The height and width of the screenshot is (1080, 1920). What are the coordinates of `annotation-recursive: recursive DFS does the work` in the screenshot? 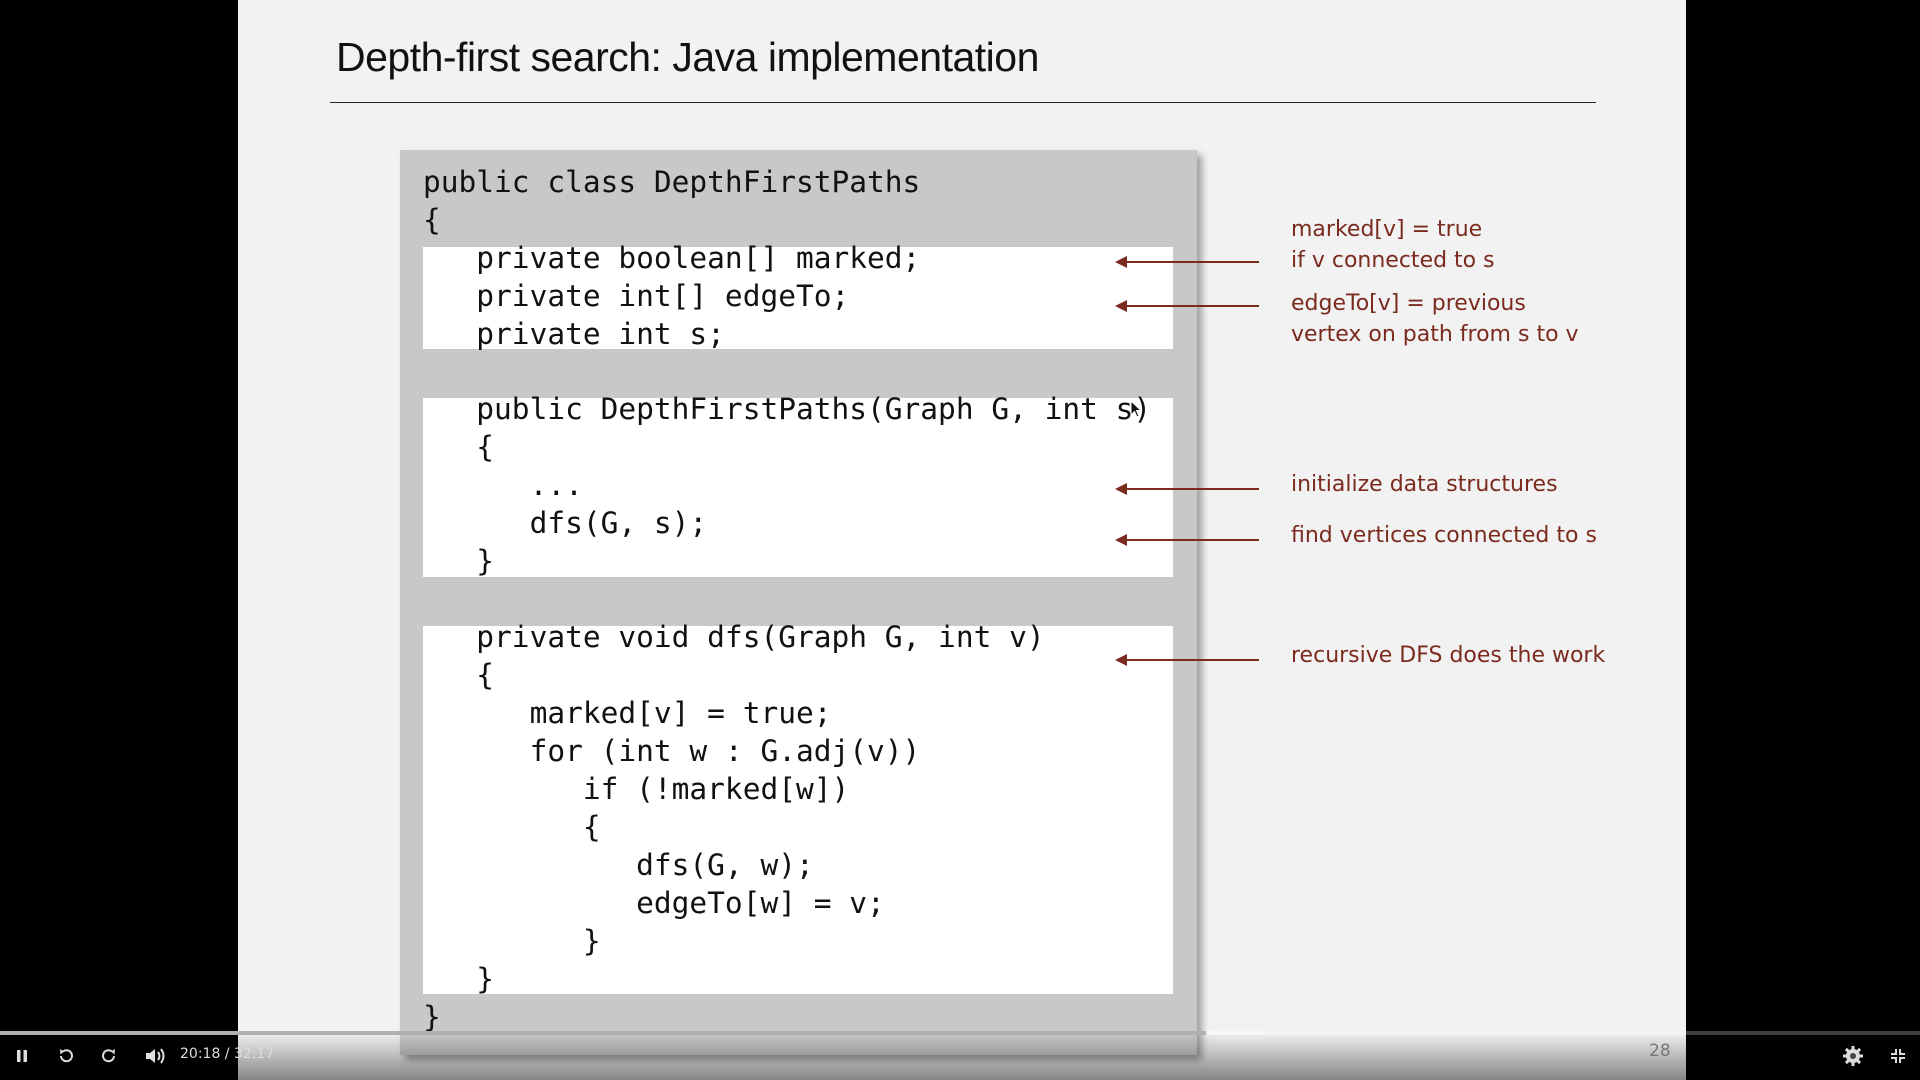 It's located at (1448, 655).